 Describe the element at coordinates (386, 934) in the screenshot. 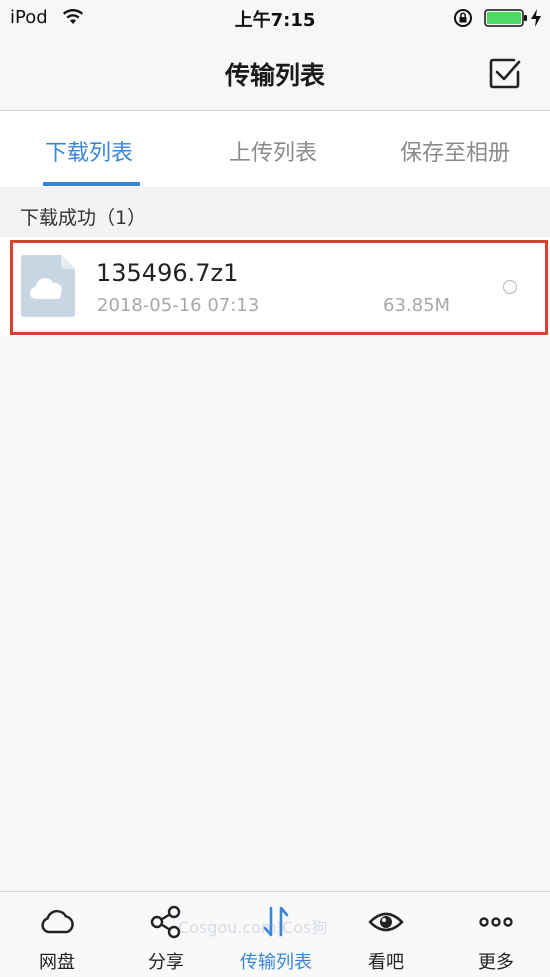

I see `tab-bar-item-kanba: 看吧` at that location.